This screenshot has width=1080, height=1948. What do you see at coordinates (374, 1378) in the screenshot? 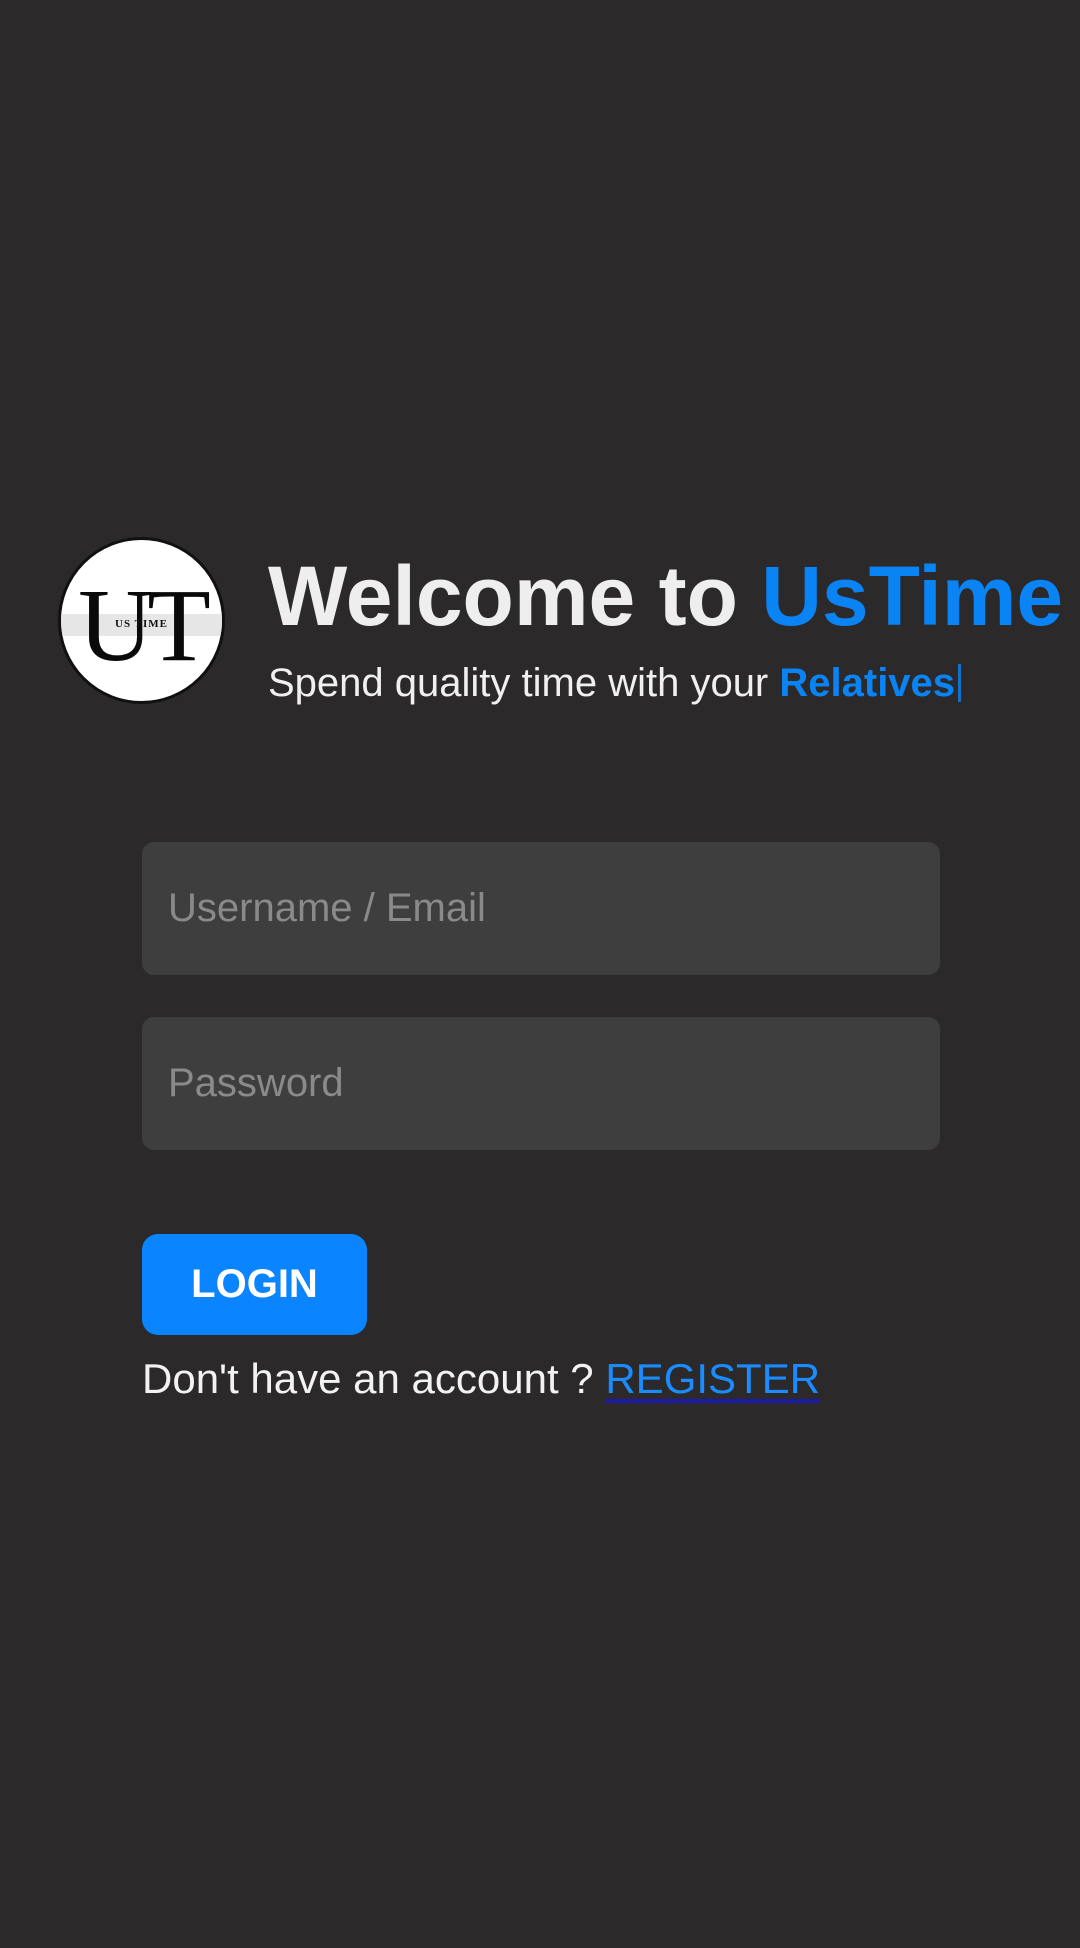
I see `register-prompt-text: Don't have an account ?` at bounding box center [374, 1378].